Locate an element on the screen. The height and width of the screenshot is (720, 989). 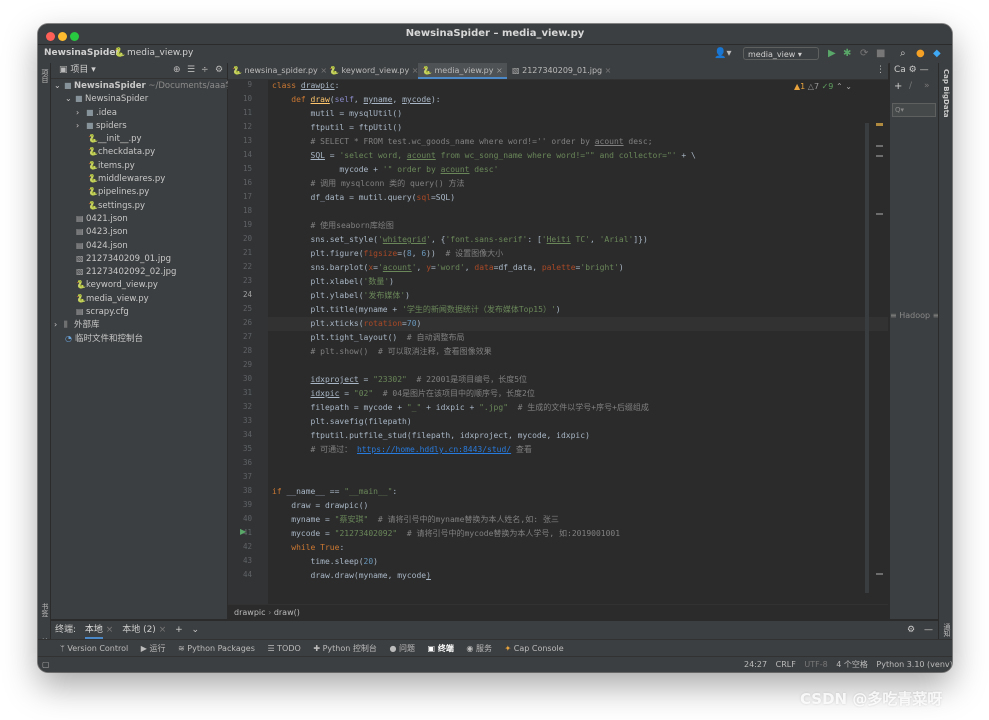
line-number: 33 is located at coordinates (240, 420).